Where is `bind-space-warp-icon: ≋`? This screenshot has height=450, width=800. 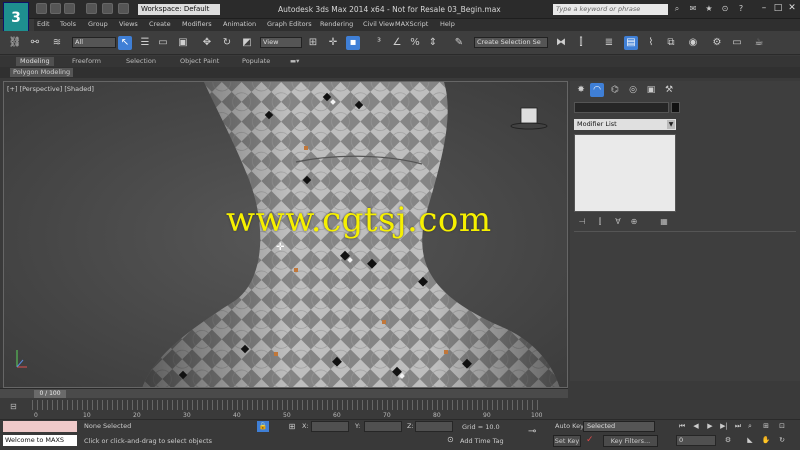 bind-space-warp-icon: ≋ is located at coordinates (57, 43).